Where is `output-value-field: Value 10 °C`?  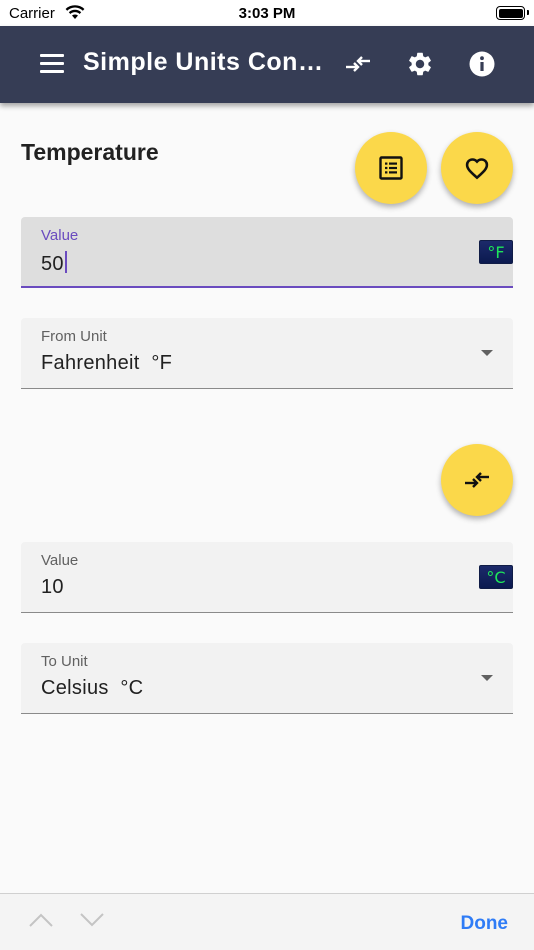 output-value-field: Value 10 °C is located at coordinates (267, 577).